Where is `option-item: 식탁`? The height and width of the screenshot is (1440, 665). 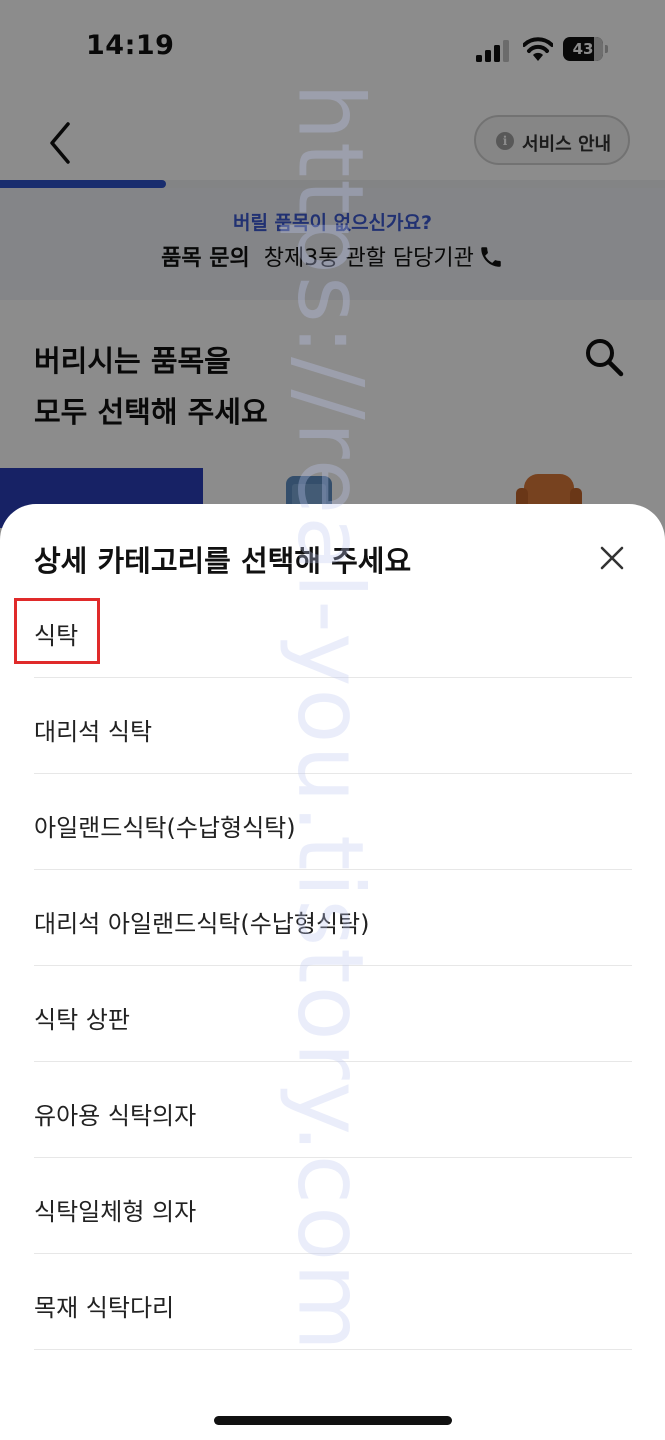 option-item: 식탁 is located at coordinates (333, 630).